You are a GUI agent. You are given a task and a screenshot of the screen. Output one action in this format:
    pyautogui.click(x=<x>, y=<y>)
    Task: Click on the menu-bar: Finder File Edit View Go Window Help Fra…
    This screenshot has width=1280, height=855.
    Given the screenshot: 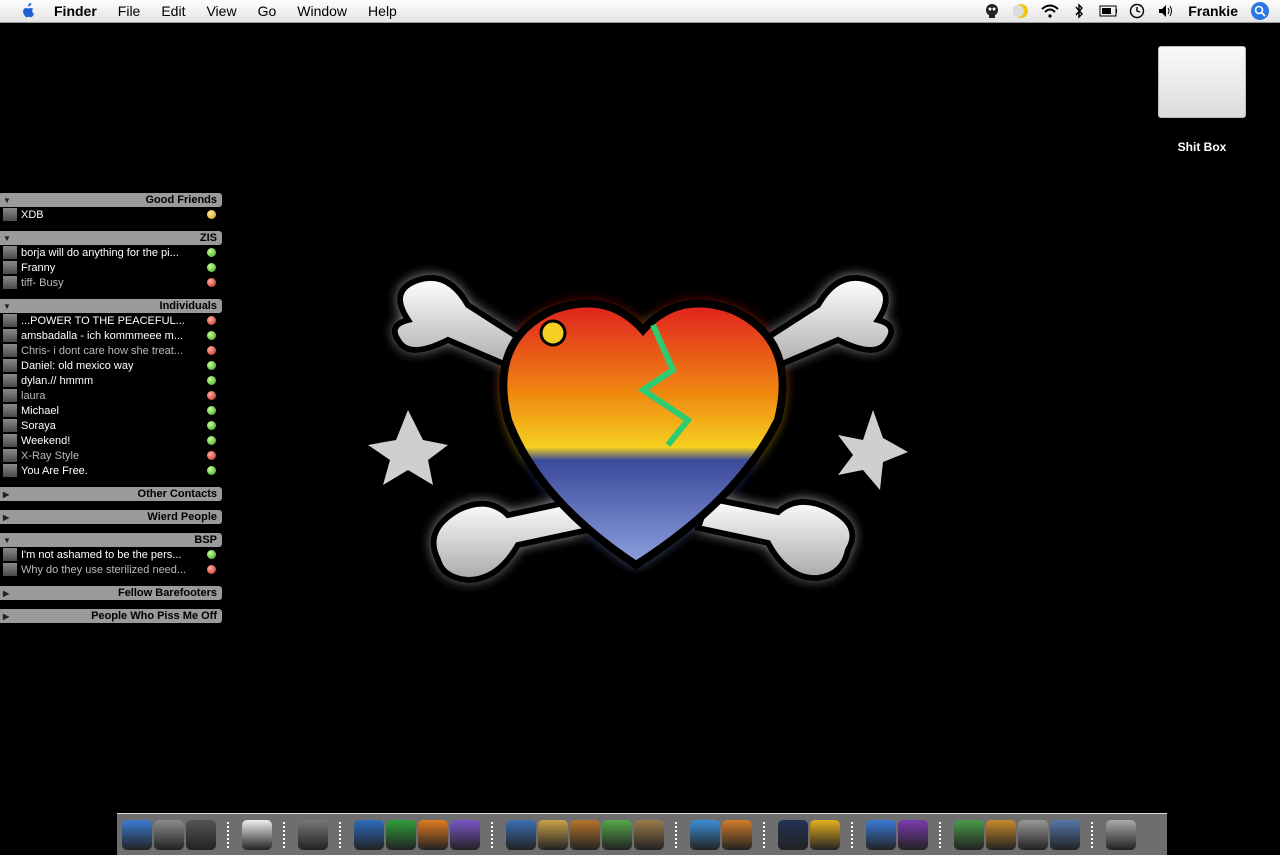 What is the action you would take?
    pyautogui.click(x=640, y=11)
    